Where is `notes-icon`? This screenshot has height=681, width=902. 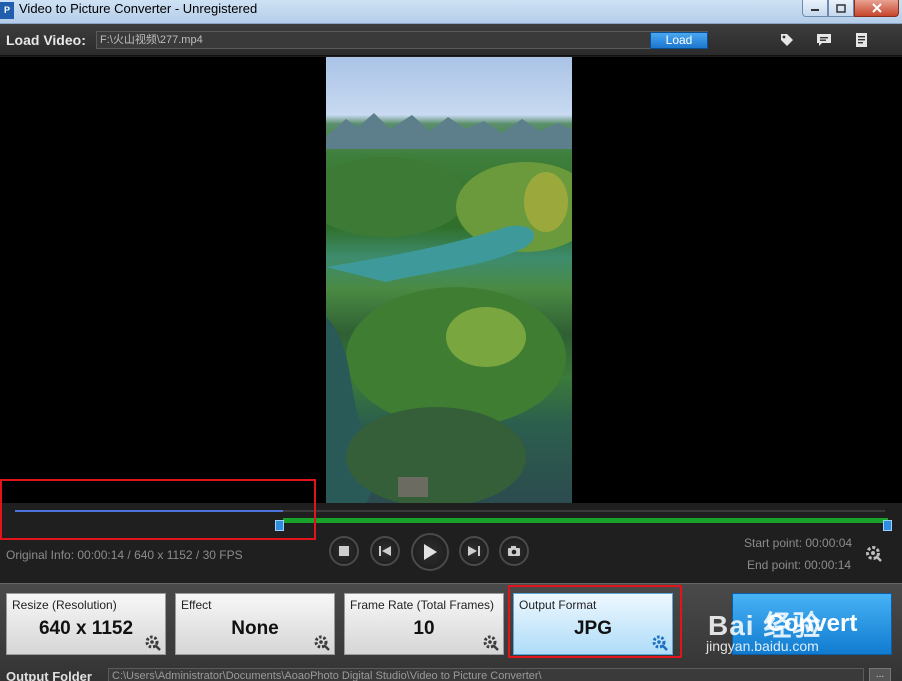 notes-icon is located at coordinates (862, 40).